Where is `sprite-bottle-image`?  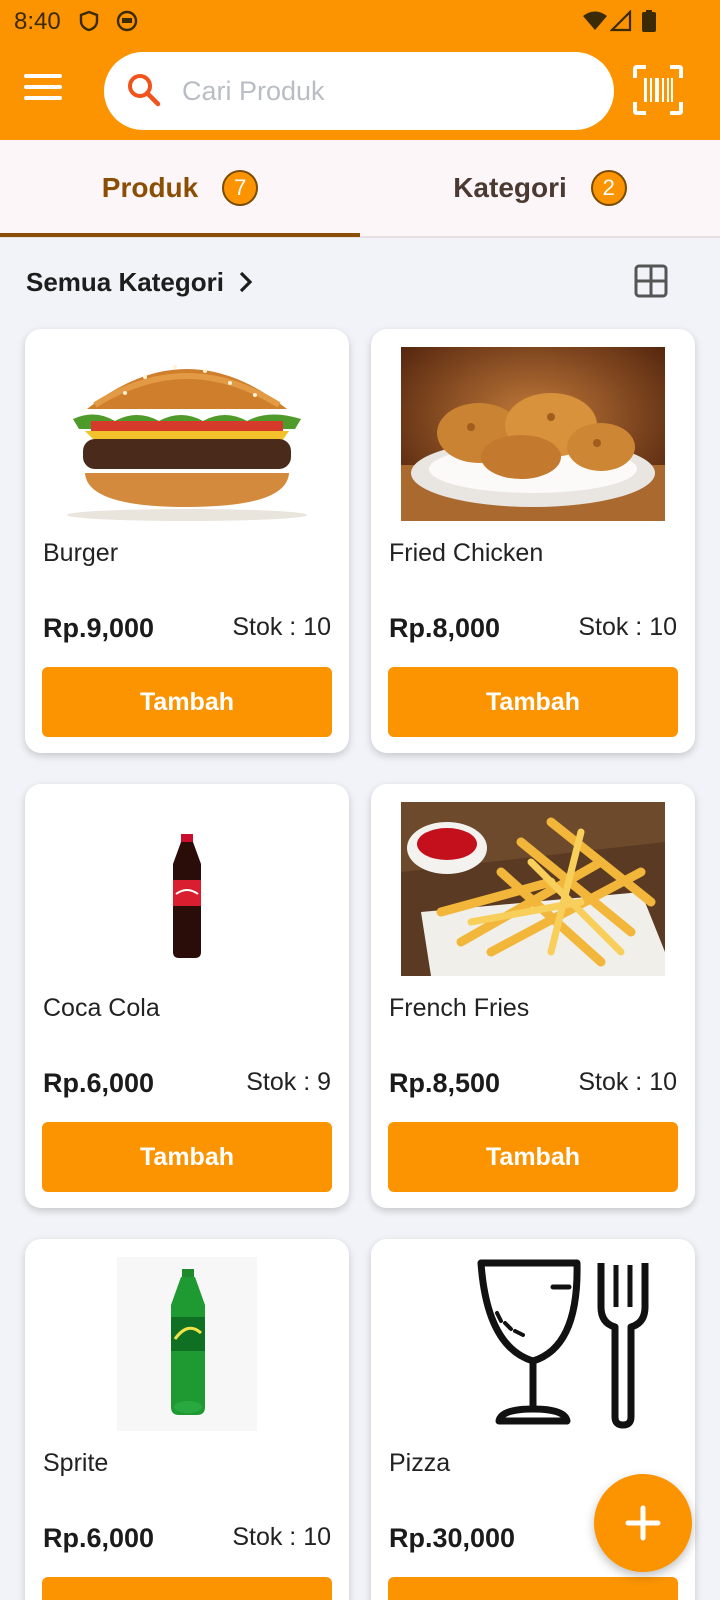 sprite-bottle-image is located at coordinates (187, 1344).